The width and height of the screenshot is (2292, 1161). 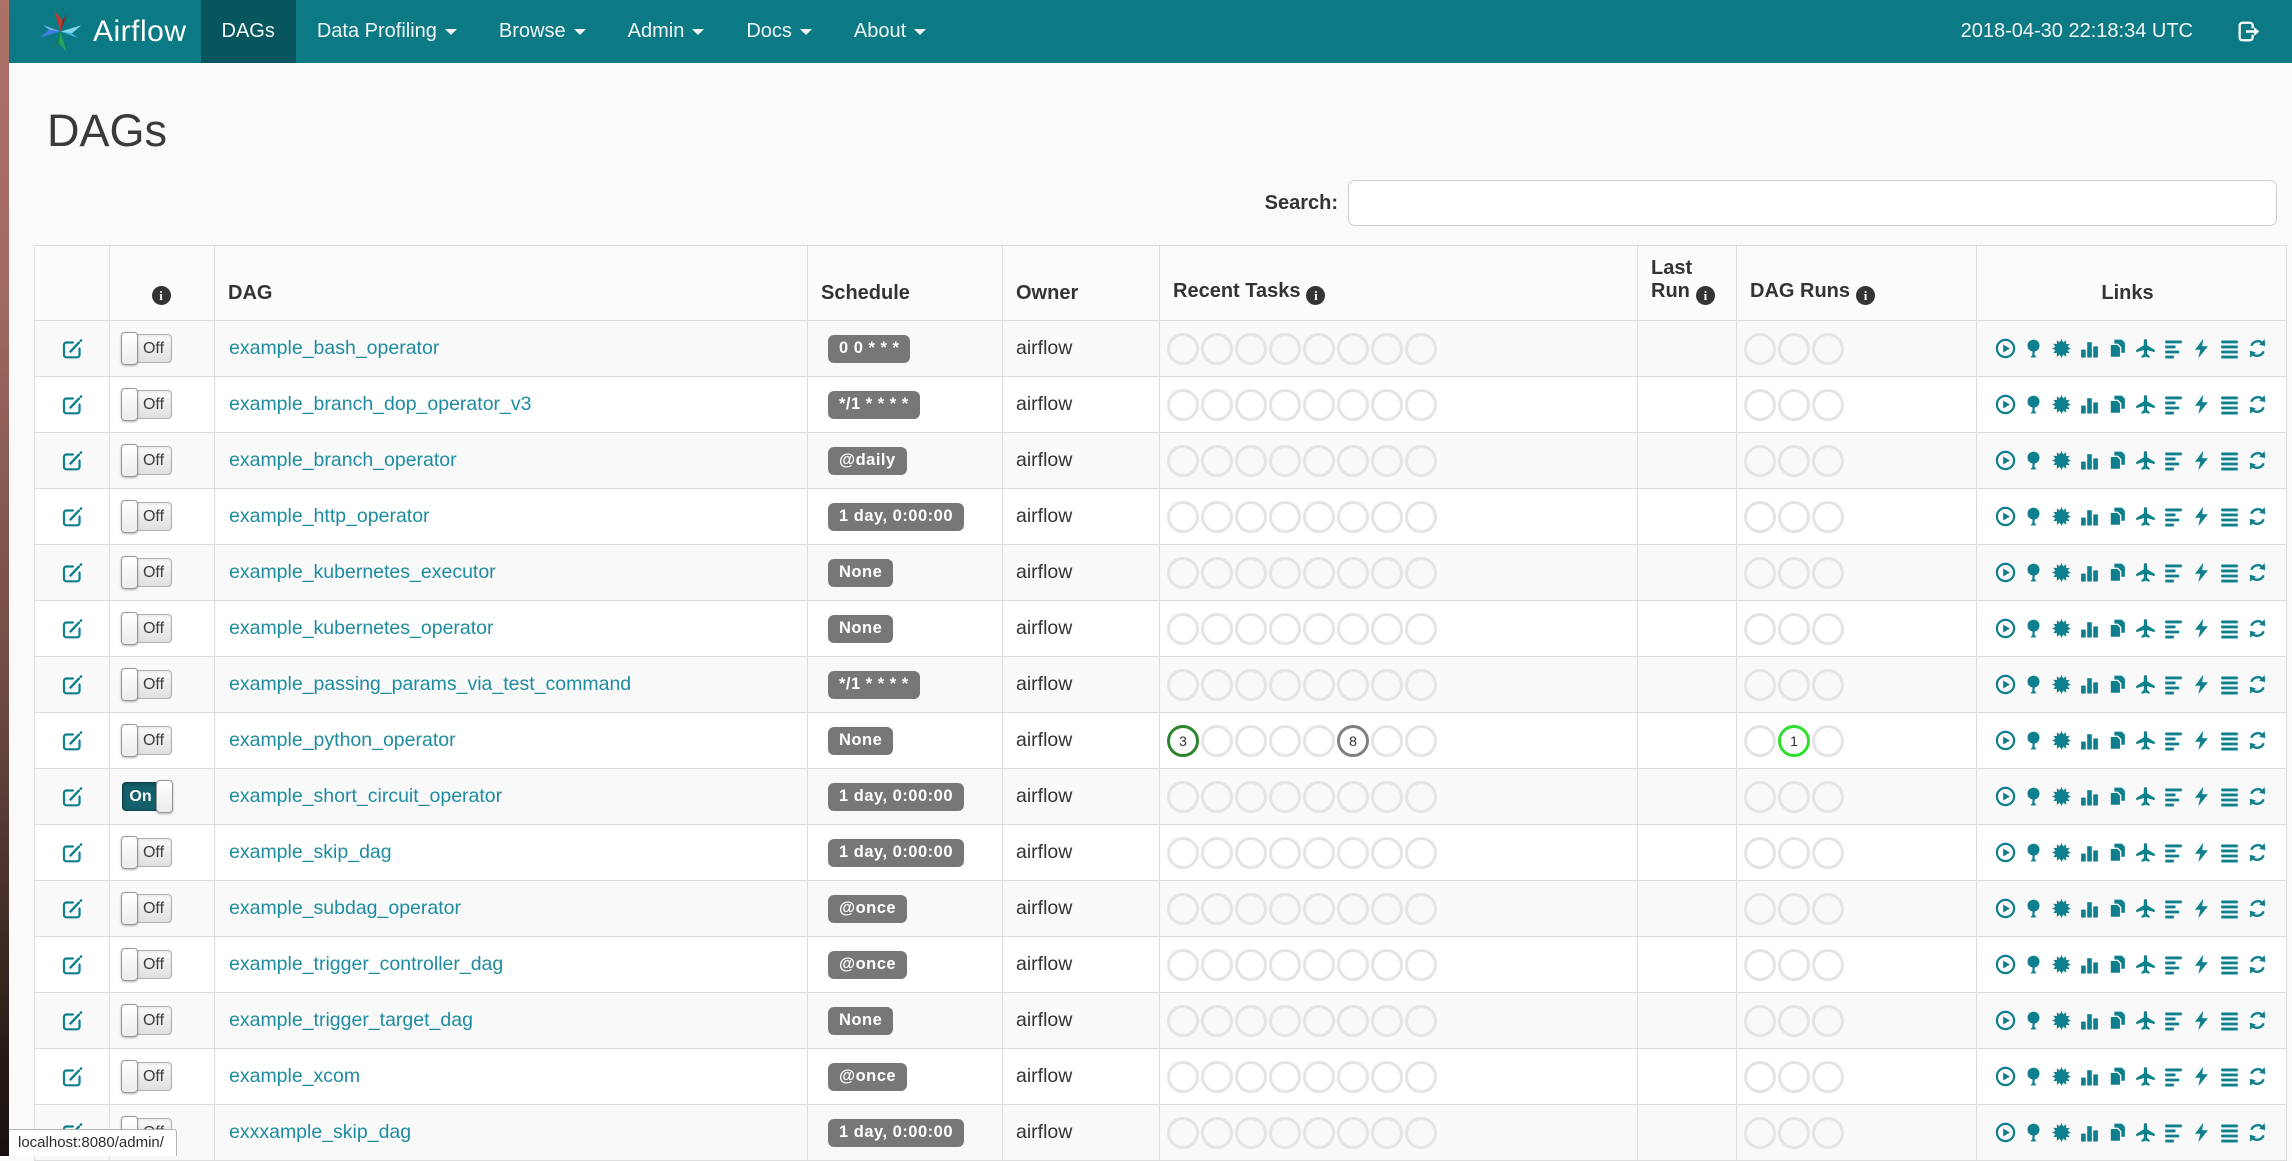 I want to click on task-state-circle-success: 3, so click(x=1183, y=740).